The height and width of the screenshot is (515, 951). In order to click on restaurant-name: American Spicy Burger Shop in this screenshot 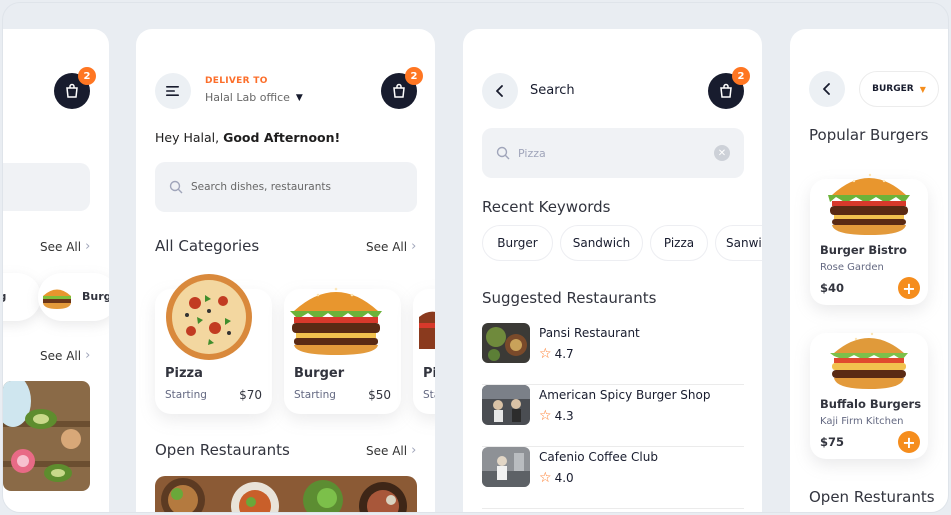, I will do `click(625, 395)`.